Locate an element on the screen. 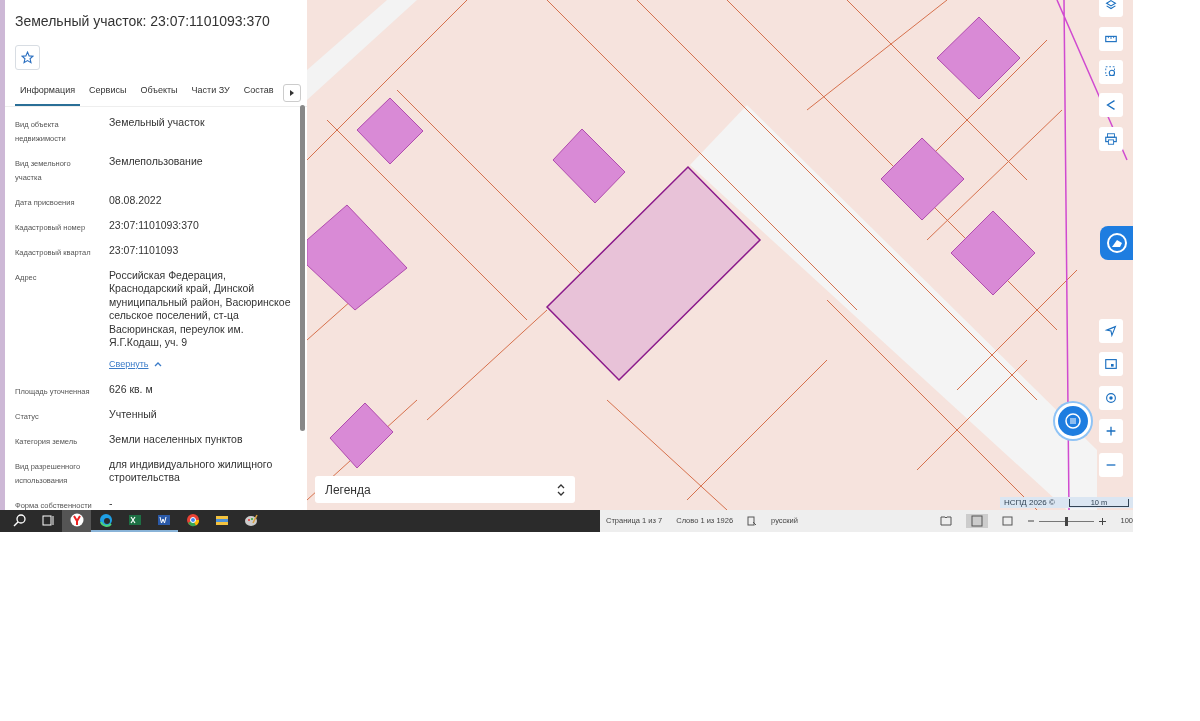 The height and width of the screenshot is (721, 1200). search-icon is located at coordinates (18, 520).